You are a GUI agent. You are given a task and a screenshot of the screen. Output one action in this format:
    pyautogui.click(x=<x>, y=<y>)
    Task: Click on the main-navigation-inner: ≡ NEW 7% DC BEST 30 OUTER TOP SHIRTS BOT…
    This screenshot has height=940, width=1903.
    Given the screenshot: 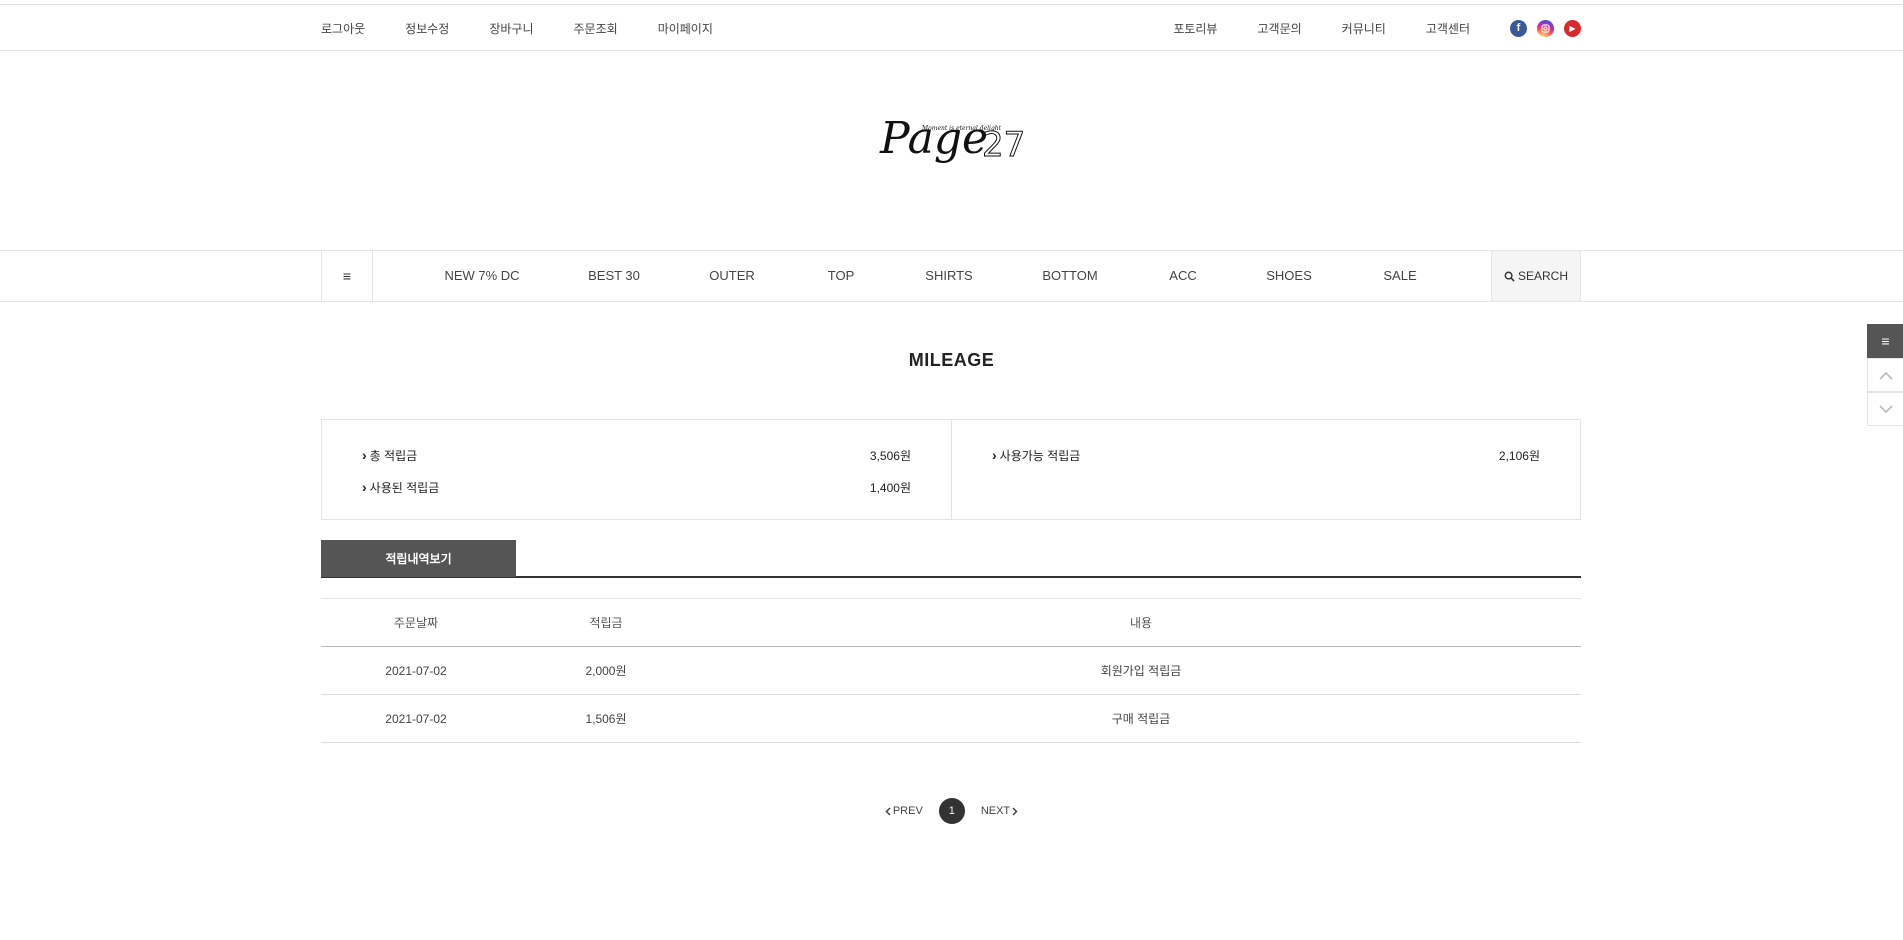 What is the action you would take?
    pyautogui.click(x=951, y=276)
    